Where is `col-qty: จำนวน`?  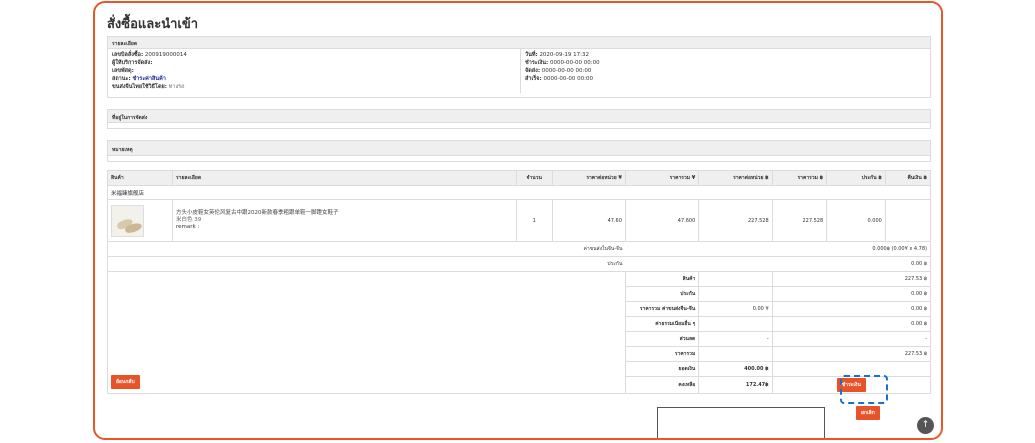
col-qty: จำนวน is located at coordinates (534, 178).